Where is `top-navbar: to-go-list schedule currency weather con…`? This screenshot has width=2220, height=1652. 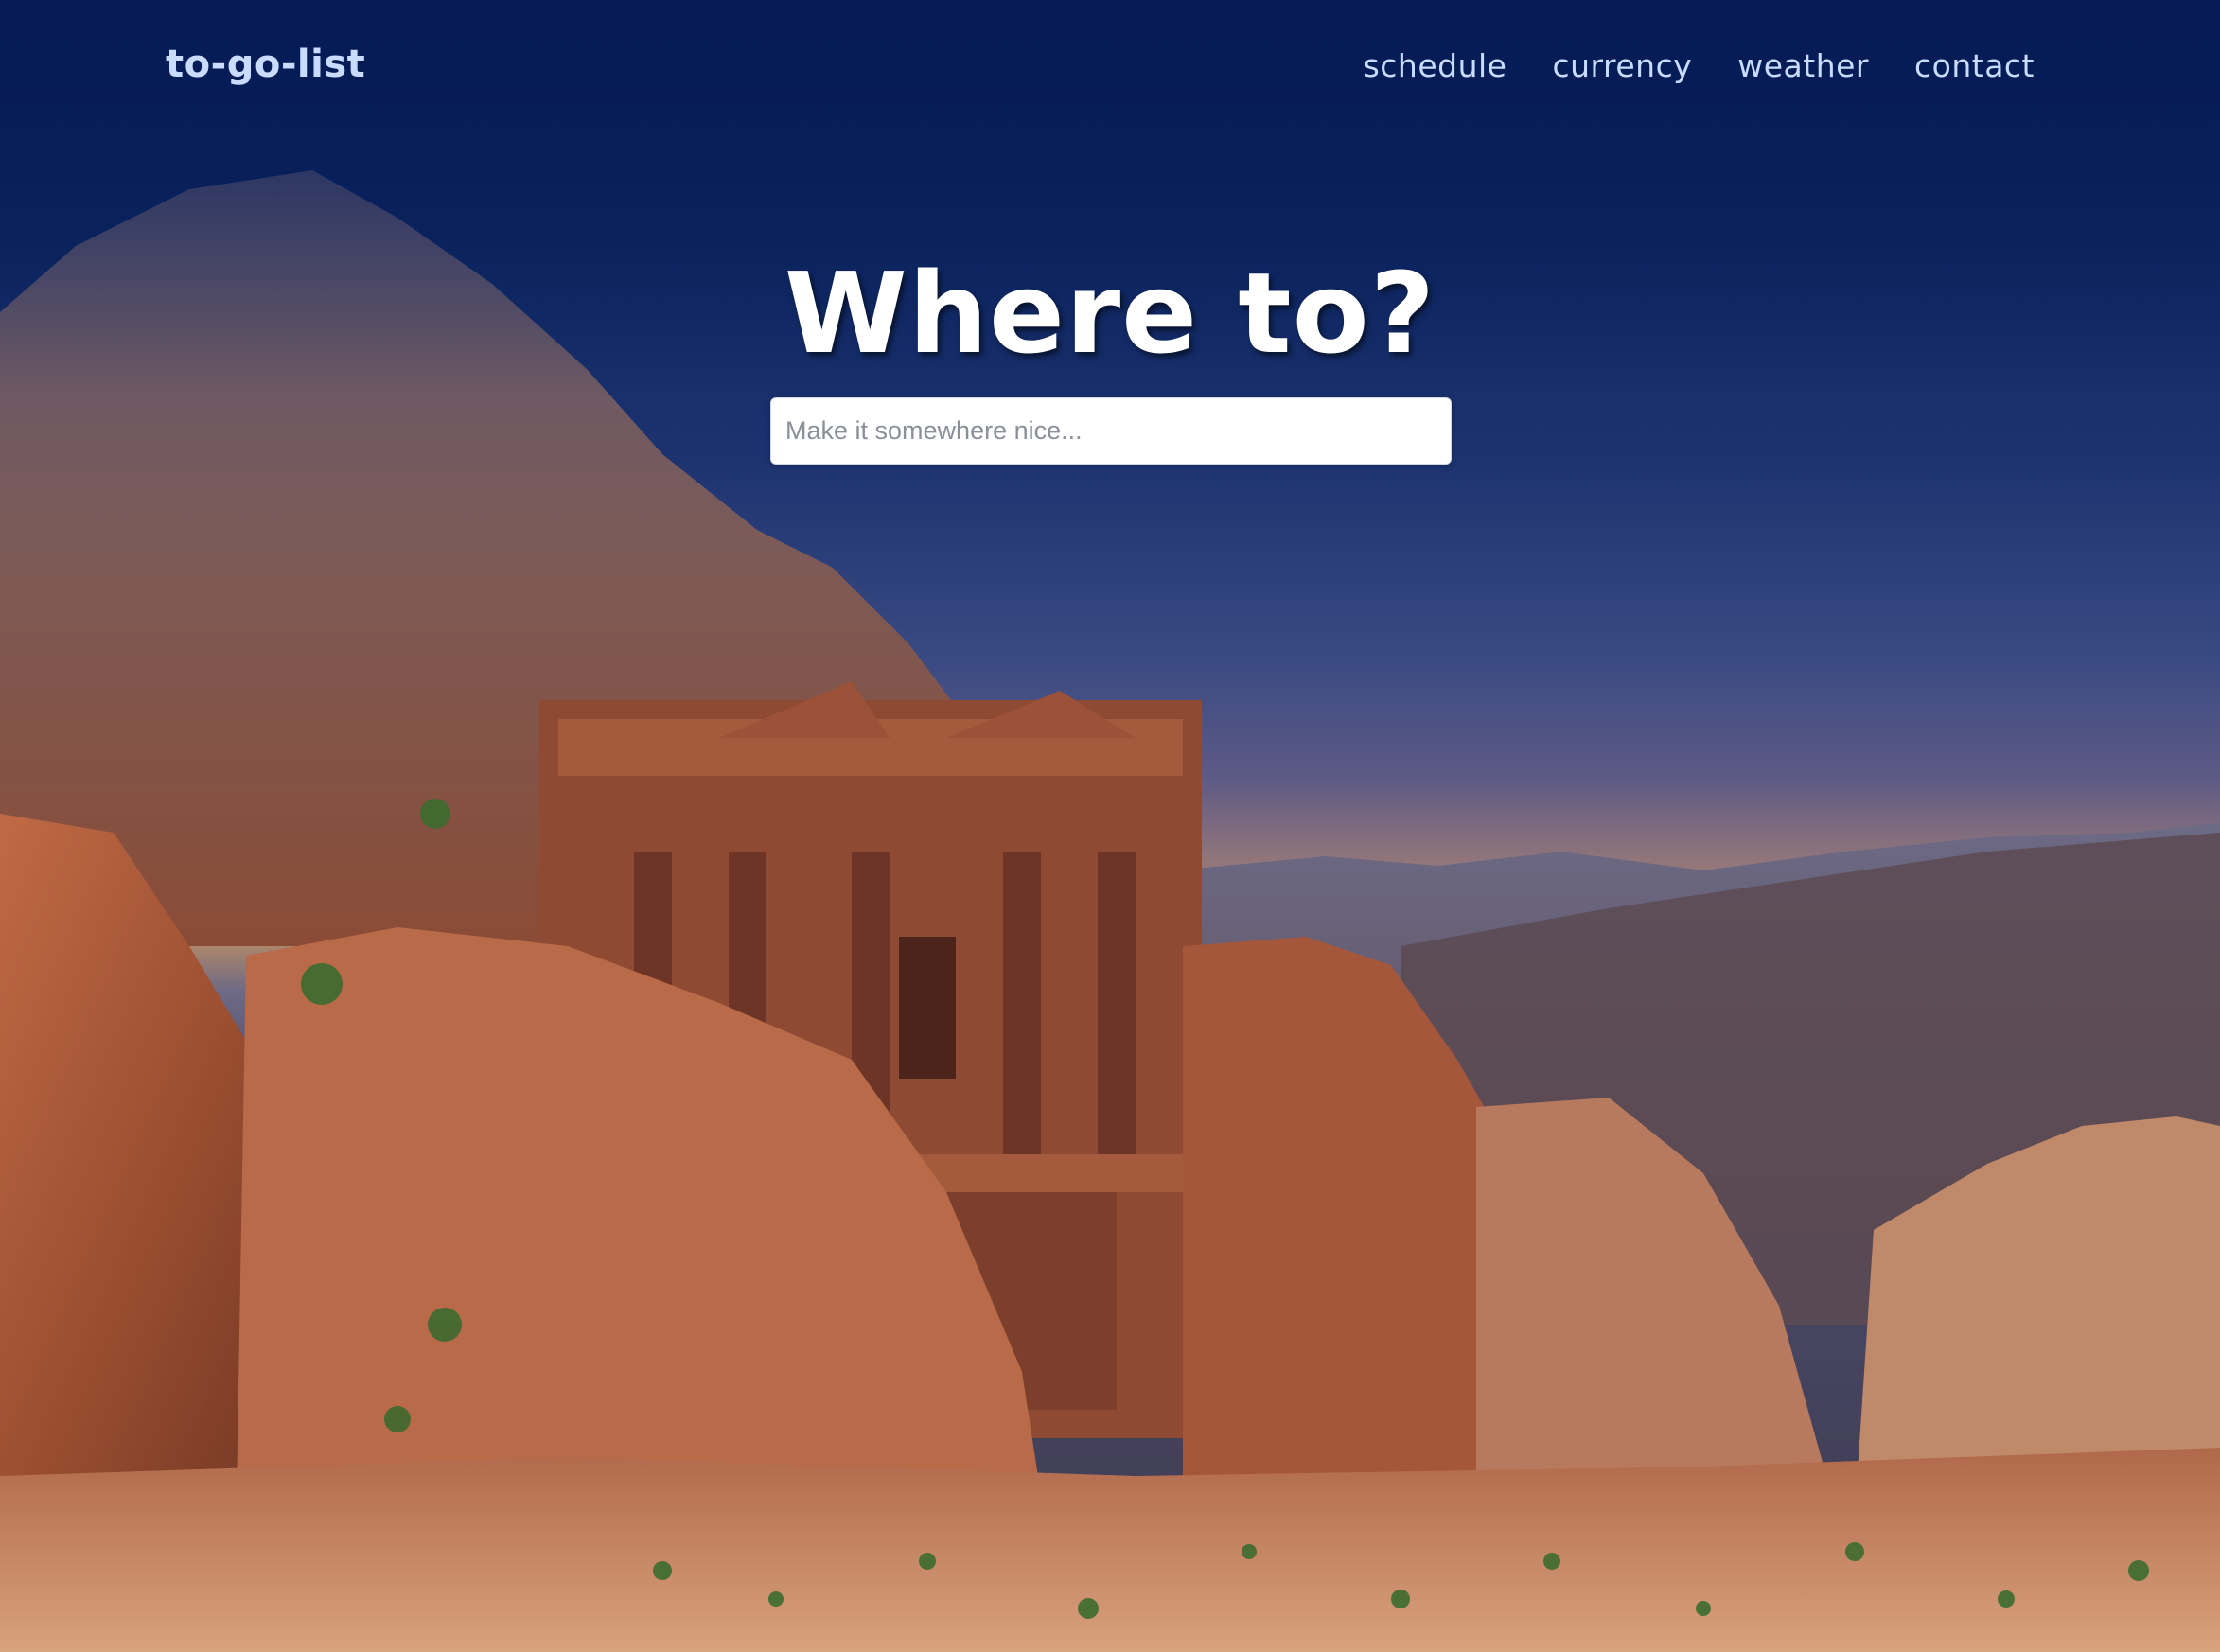
top-navbar: to-go-list schedule currency weather con… is located at coordinates (1110, 71).